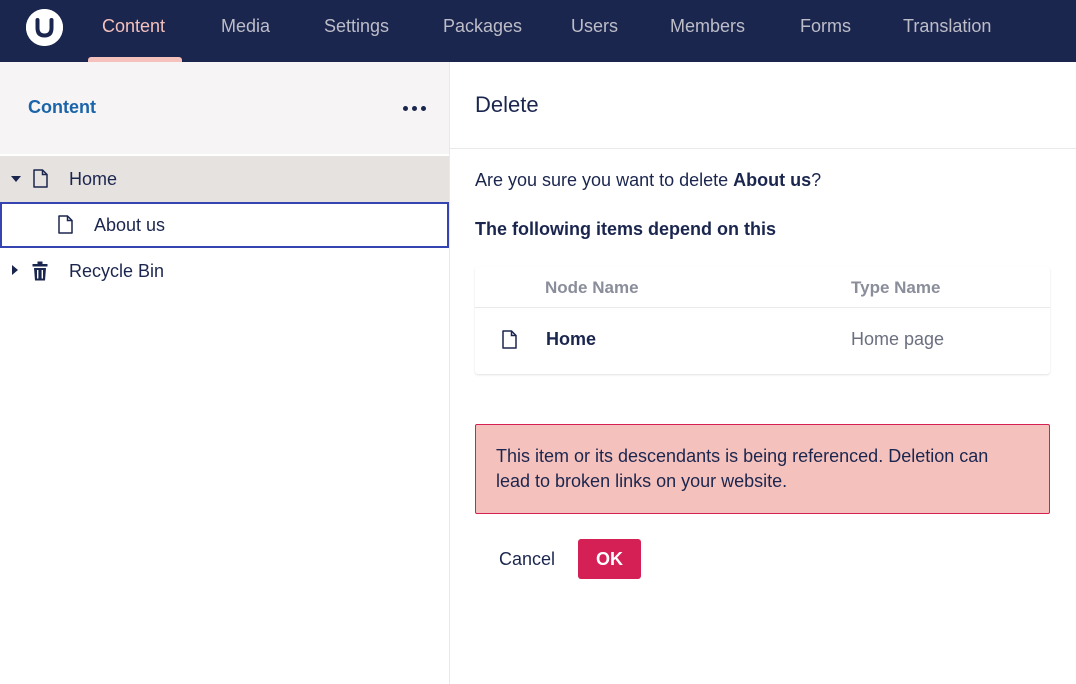 Image resolution: width=1076 pixels, height=684 pixels. Describe the element at coordinates (707, 26) in the screenshot. I see `nav-tab-members: Members` at that location.